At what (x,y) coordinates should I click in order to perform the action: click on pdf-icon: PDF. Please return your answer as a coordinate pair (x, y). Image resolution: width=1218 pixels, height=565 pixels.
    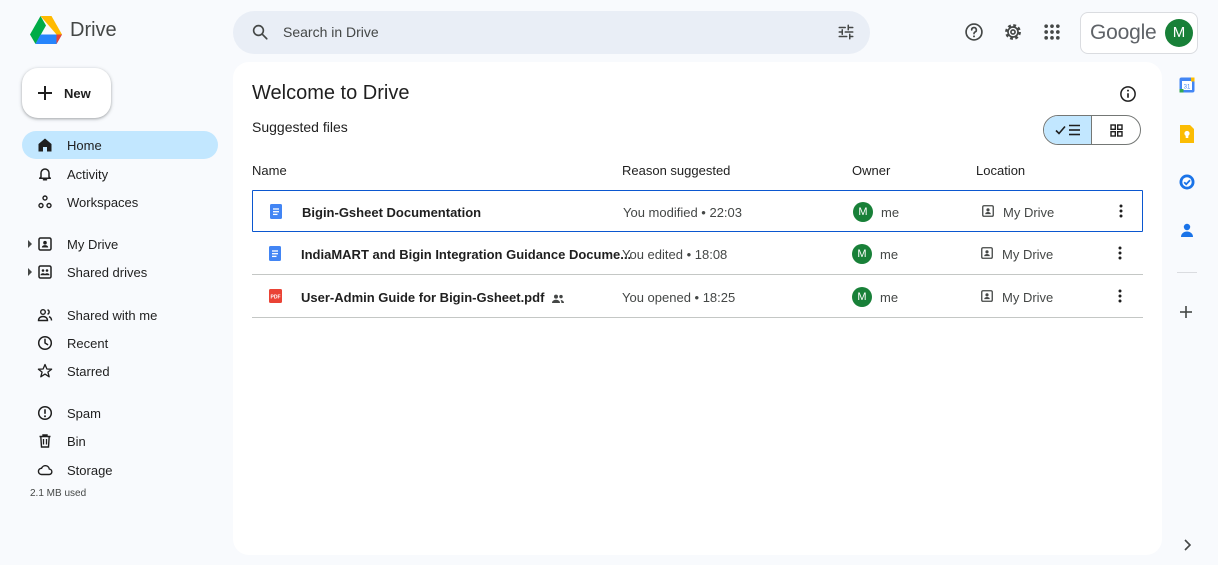
    Looking at the image, I should click on (275, 296).